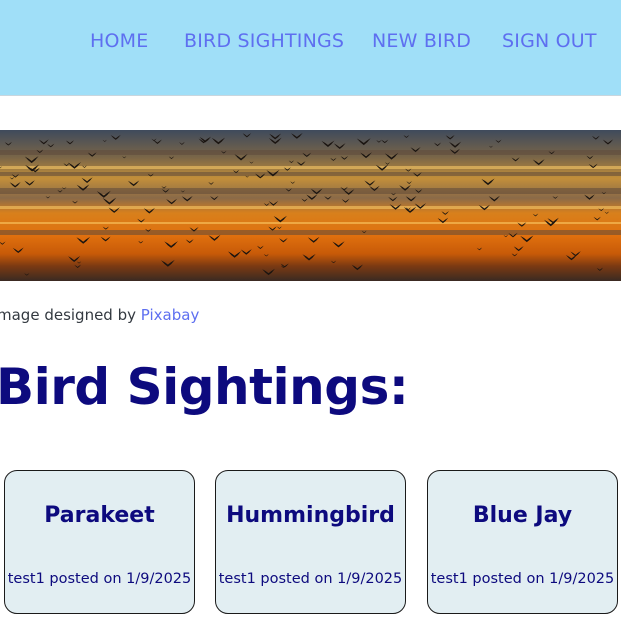 The height and width of the screenshot is (627, 621). Describe the element at coordinates (70, 315) in the screenshot. I see `image-credit-text: mage designed by` at that location.